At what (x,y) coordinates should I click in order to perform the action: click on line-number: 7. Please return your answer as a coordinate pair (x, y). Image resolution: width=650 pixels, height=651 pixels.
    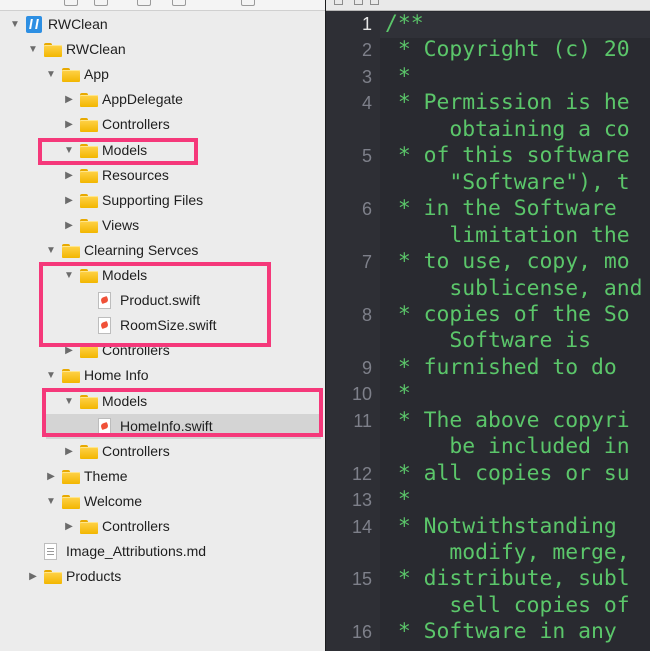
    Looking at the image, I should click on (349, 262).